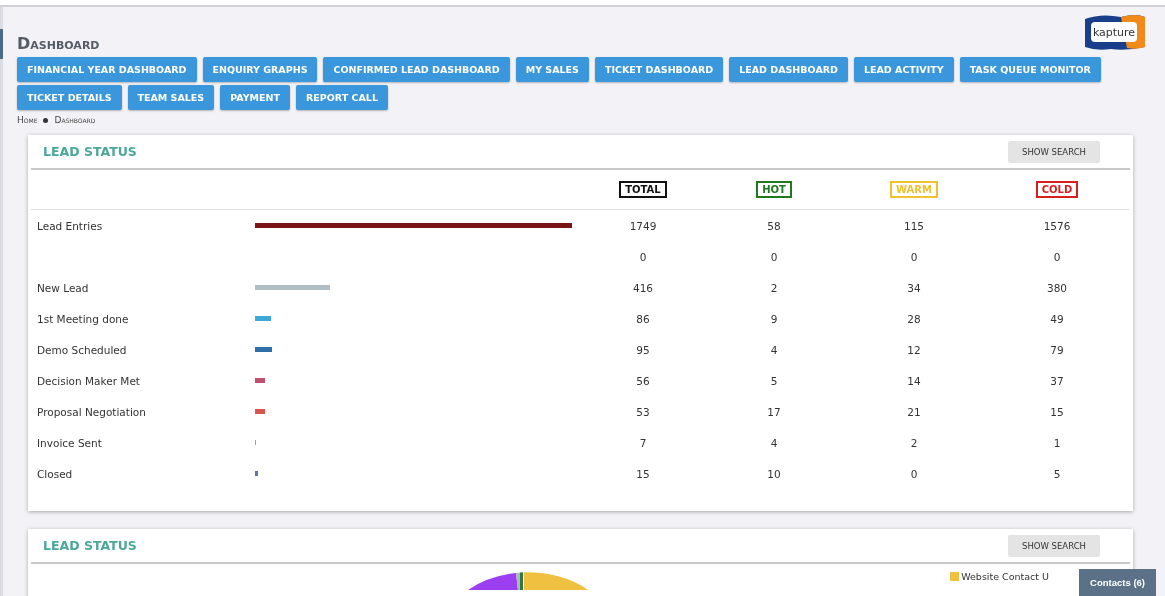 This screenshot has height=596, width=1165. I want to click on nav-button: MY SALES, so click(552, 69).